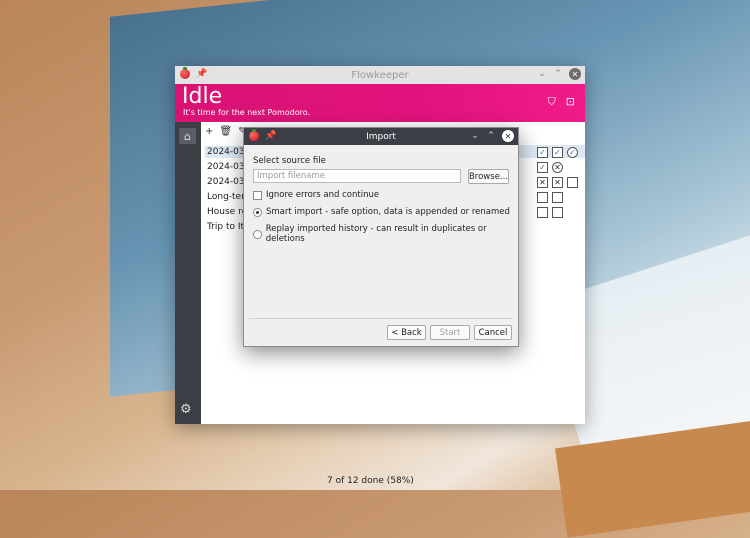 This screenshot has height=538, width=750. What do you see at coordinates (493, 332) in the screenshot?
I see `cancel-button: Cancel` at bounding box center [493, 332].